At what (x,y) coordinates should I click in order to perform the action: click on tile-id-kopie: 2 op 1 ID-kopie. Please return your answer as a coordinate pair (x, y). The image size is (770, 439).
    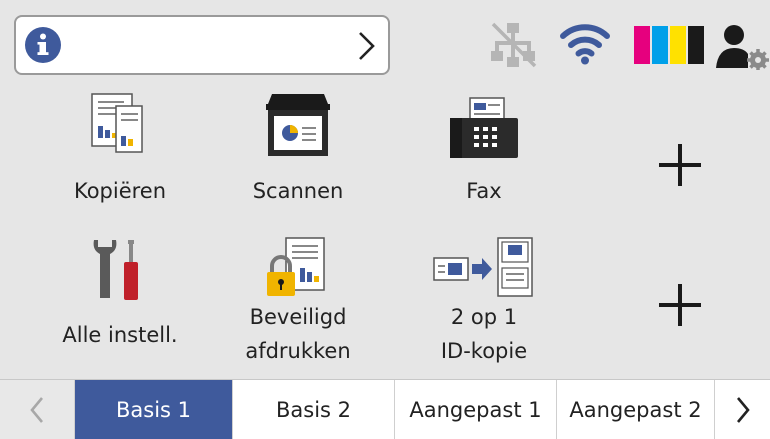
    Looking at the image, I should click on (484, 300).